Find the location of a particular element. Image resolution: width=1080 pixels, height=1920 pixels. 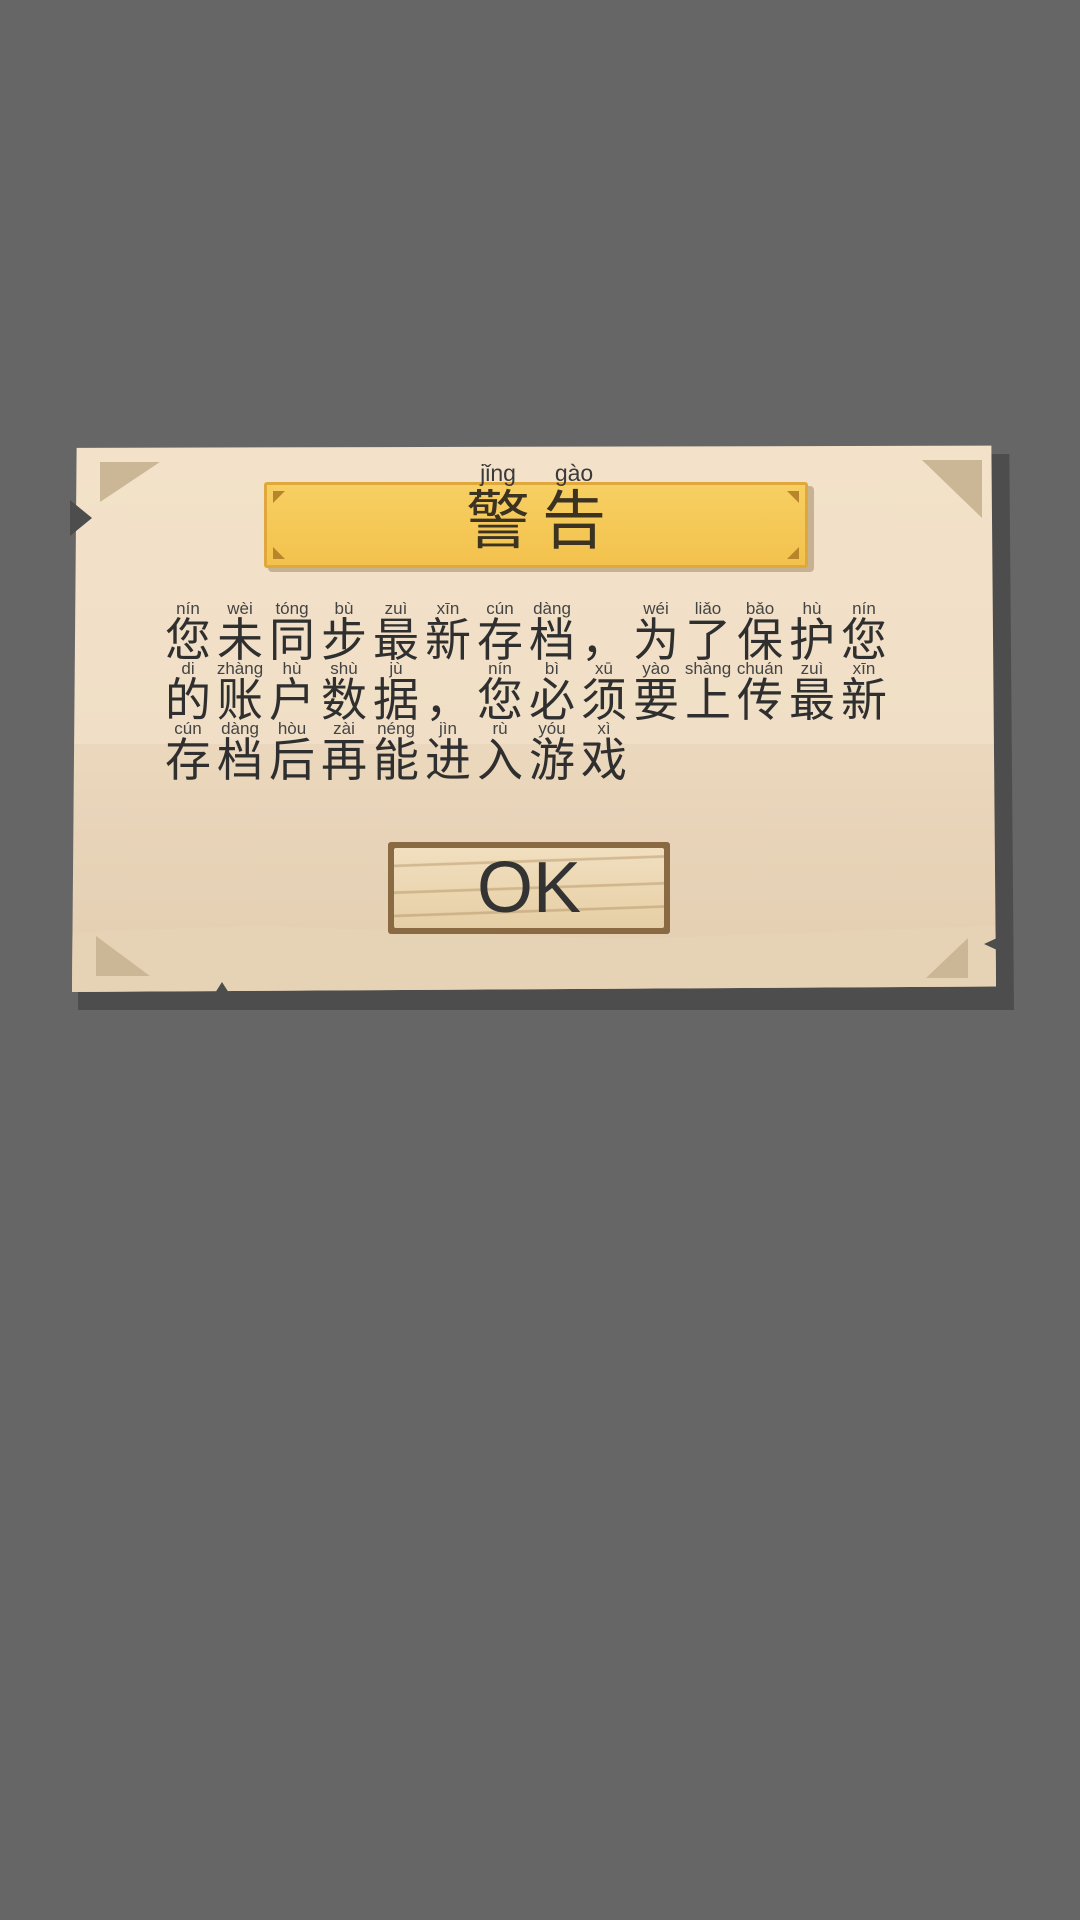

ruby-character: di 的 is located at coordinates (188, 693).